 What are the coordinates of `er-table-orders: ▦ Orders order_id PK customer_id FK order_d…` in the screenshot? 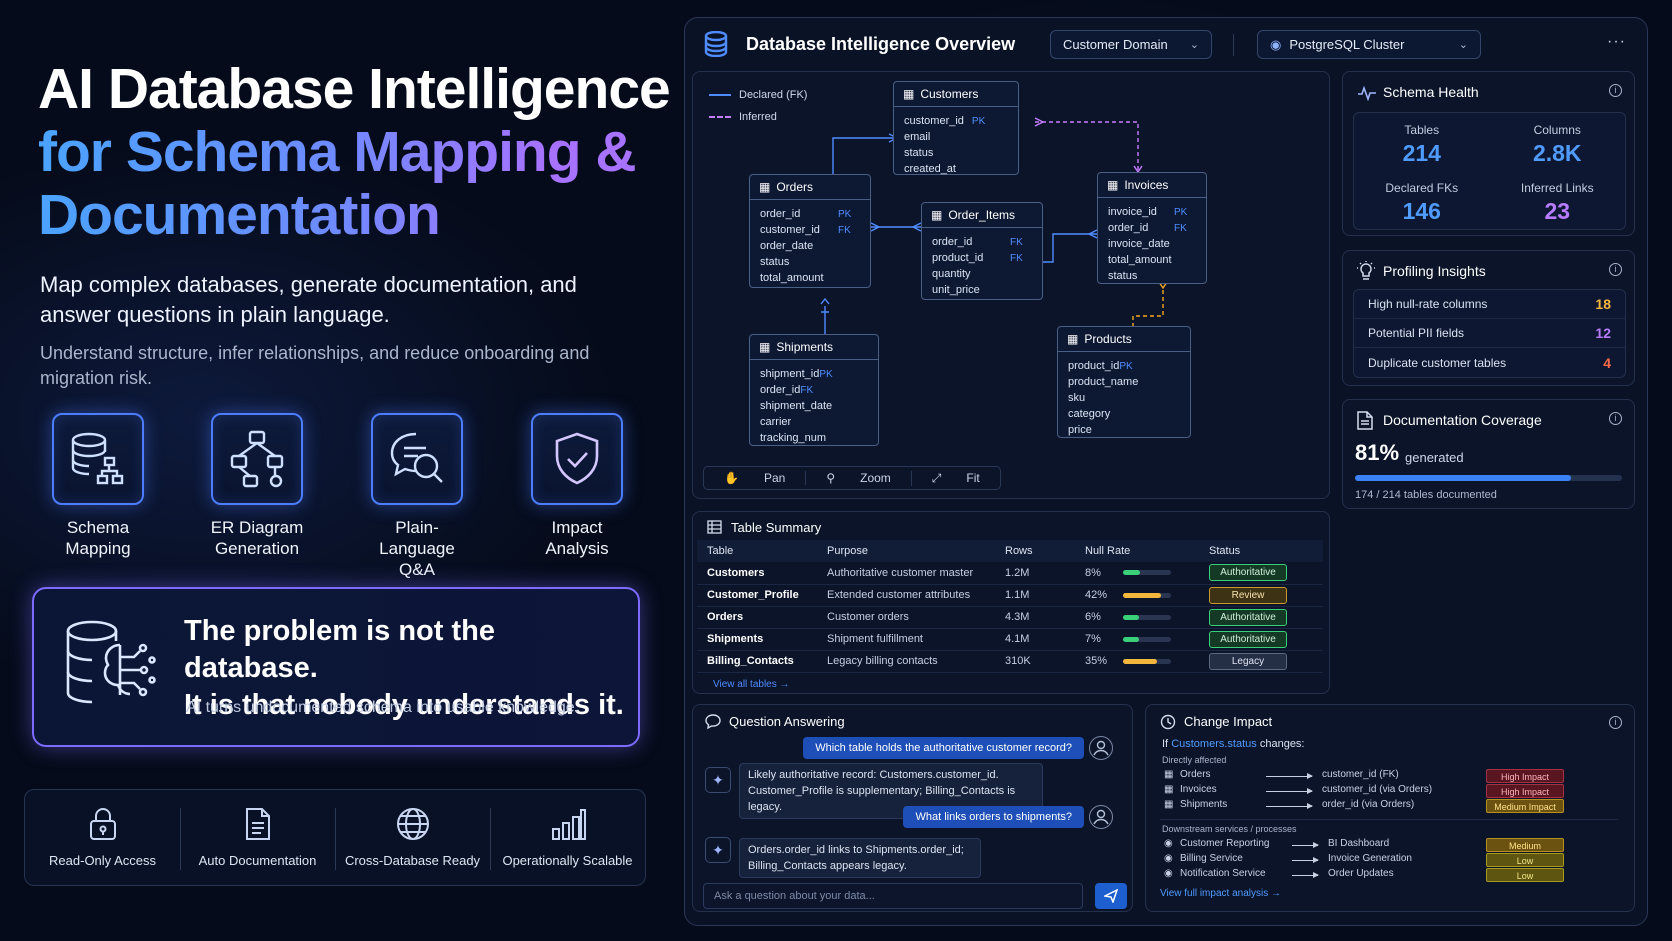 It's located at (810, 231).